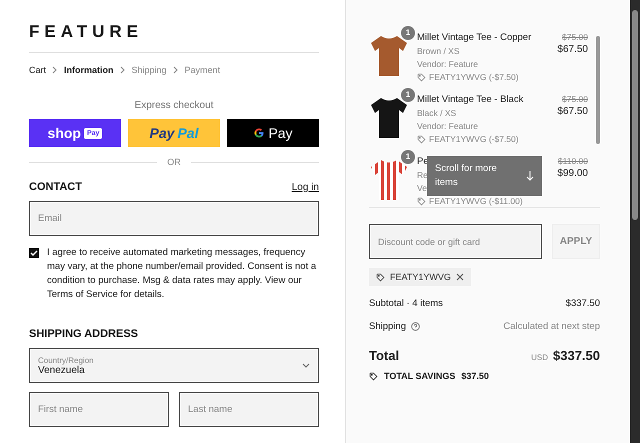 Image resolution: width=640 pixels, height=443 pixels. Describe the element at coordinates (273, 133) in the screenshot. I see `express-pay-button: Pay` at that location.